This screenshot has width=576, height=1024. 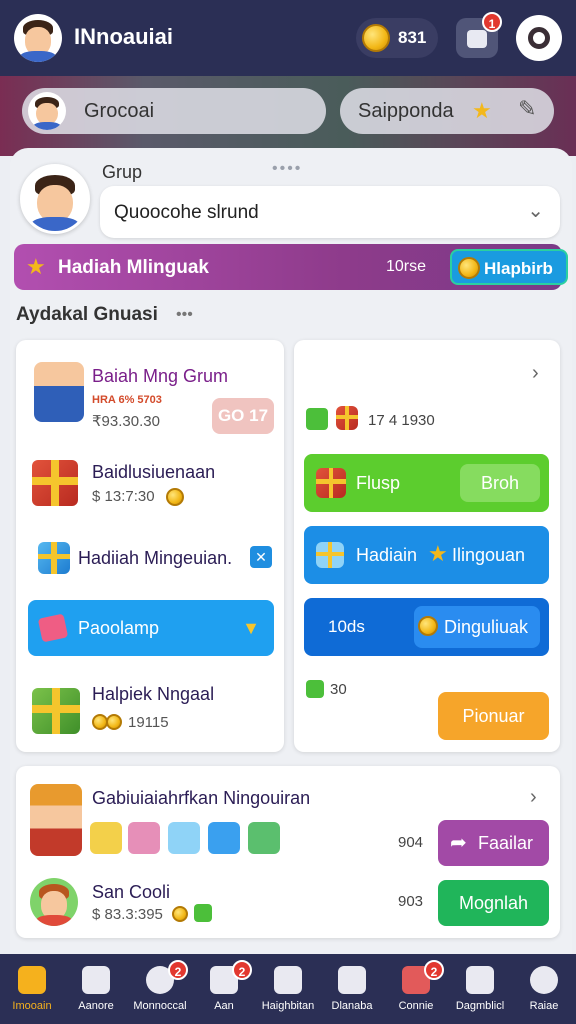 What do you see at coordinates (493, 903) in the screenshot?
I see `green-claim-button: Mognlah` at bounding box center [493, 903].